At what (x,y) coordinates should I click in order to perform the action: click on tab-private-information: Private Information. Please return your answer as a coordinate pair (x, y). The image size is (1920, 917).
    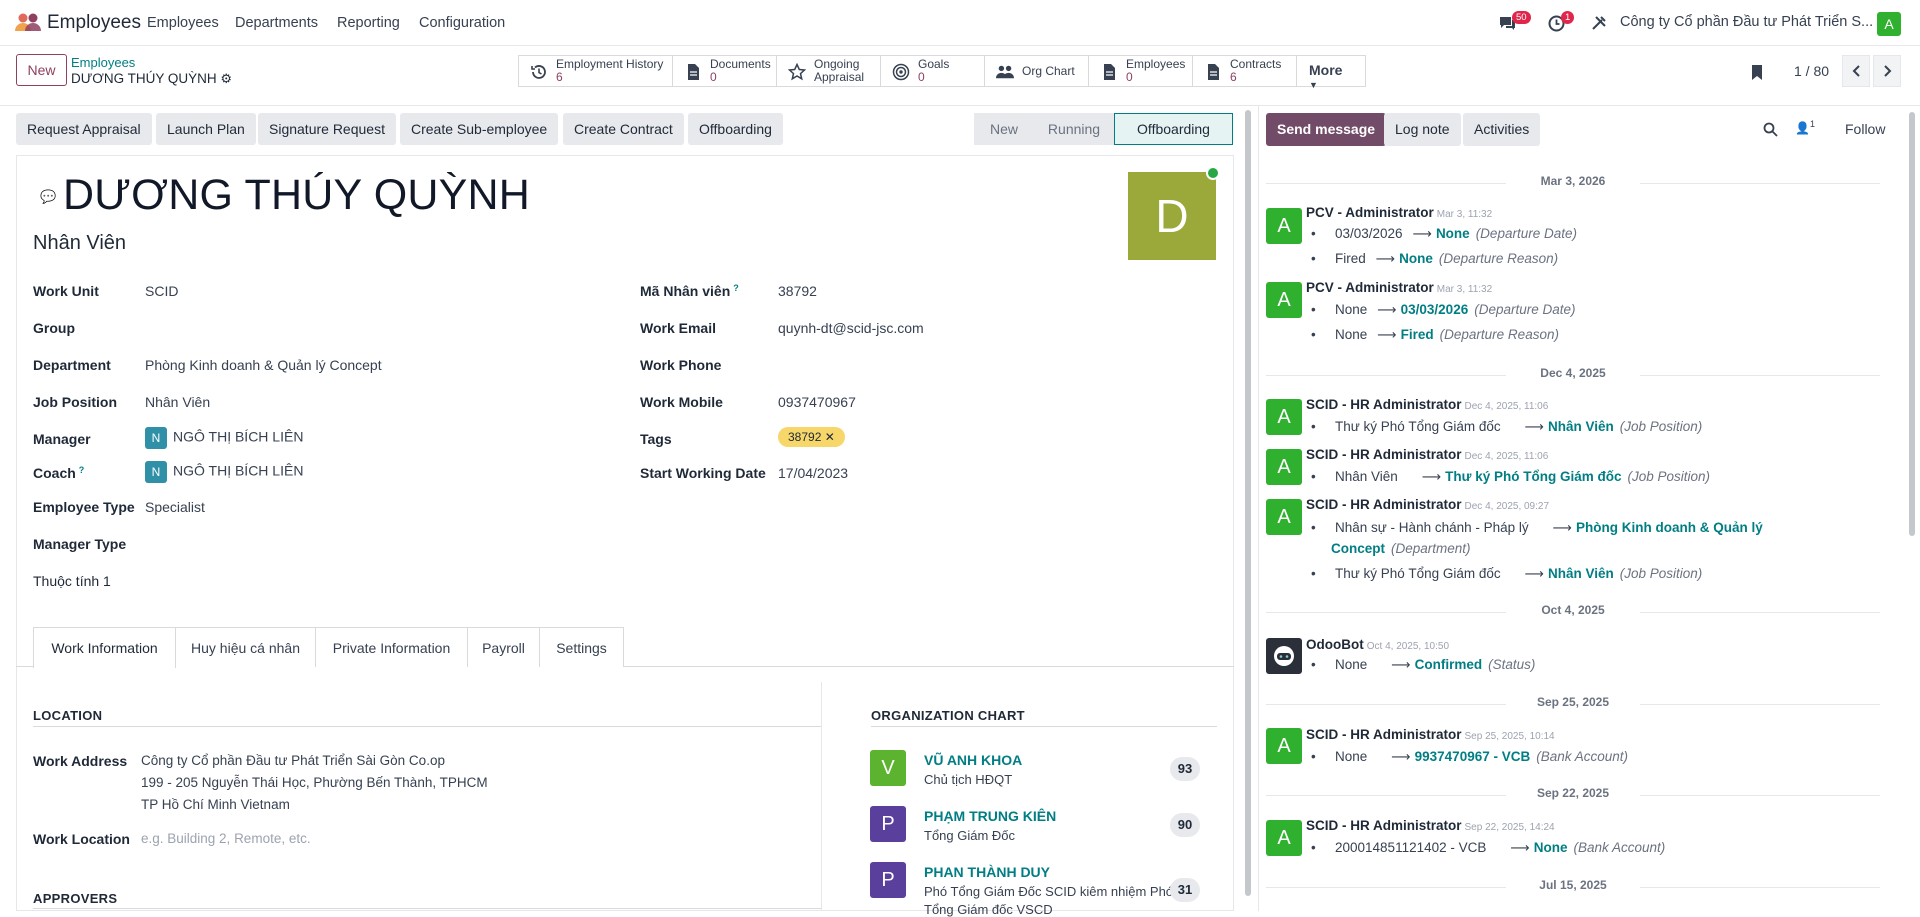
    Looking at the image, I should click on (391, 647).